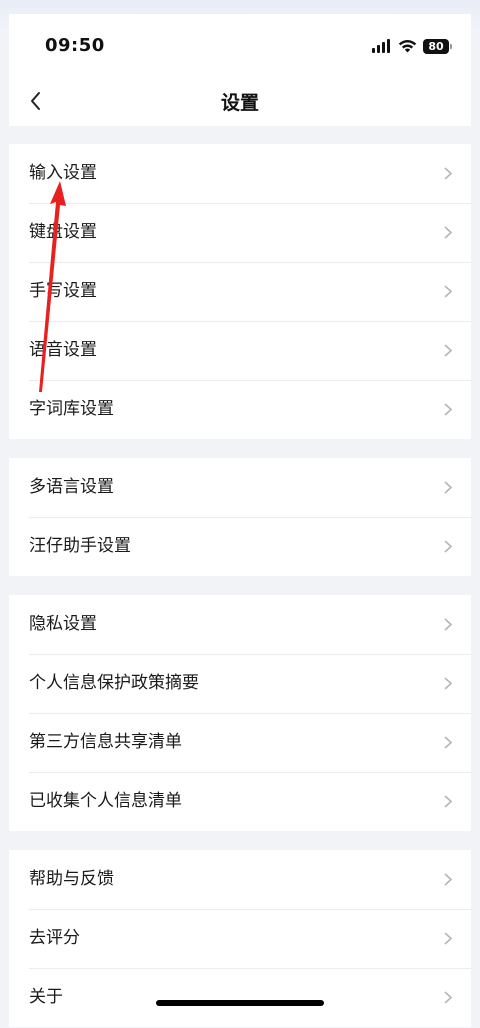  I want to click on settings-row-keyboard: 键盘设置, so click(240, 232).